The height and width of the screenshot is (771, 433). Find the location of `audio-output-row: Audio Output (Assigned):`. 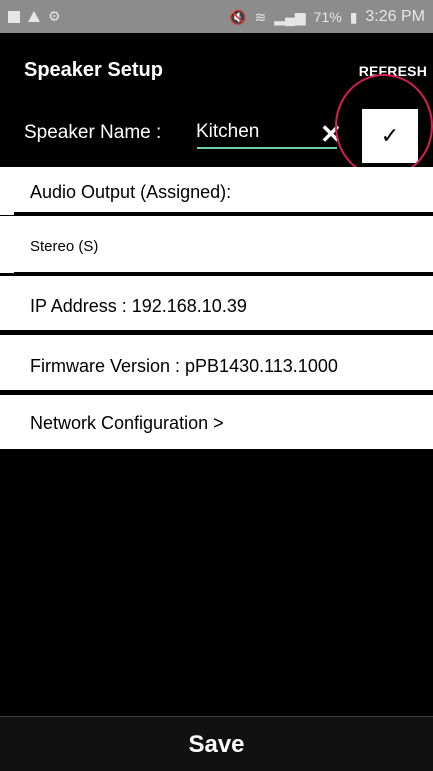

audio-output-row: Audio Output (Assigned): is located at coordinates (216, 191).